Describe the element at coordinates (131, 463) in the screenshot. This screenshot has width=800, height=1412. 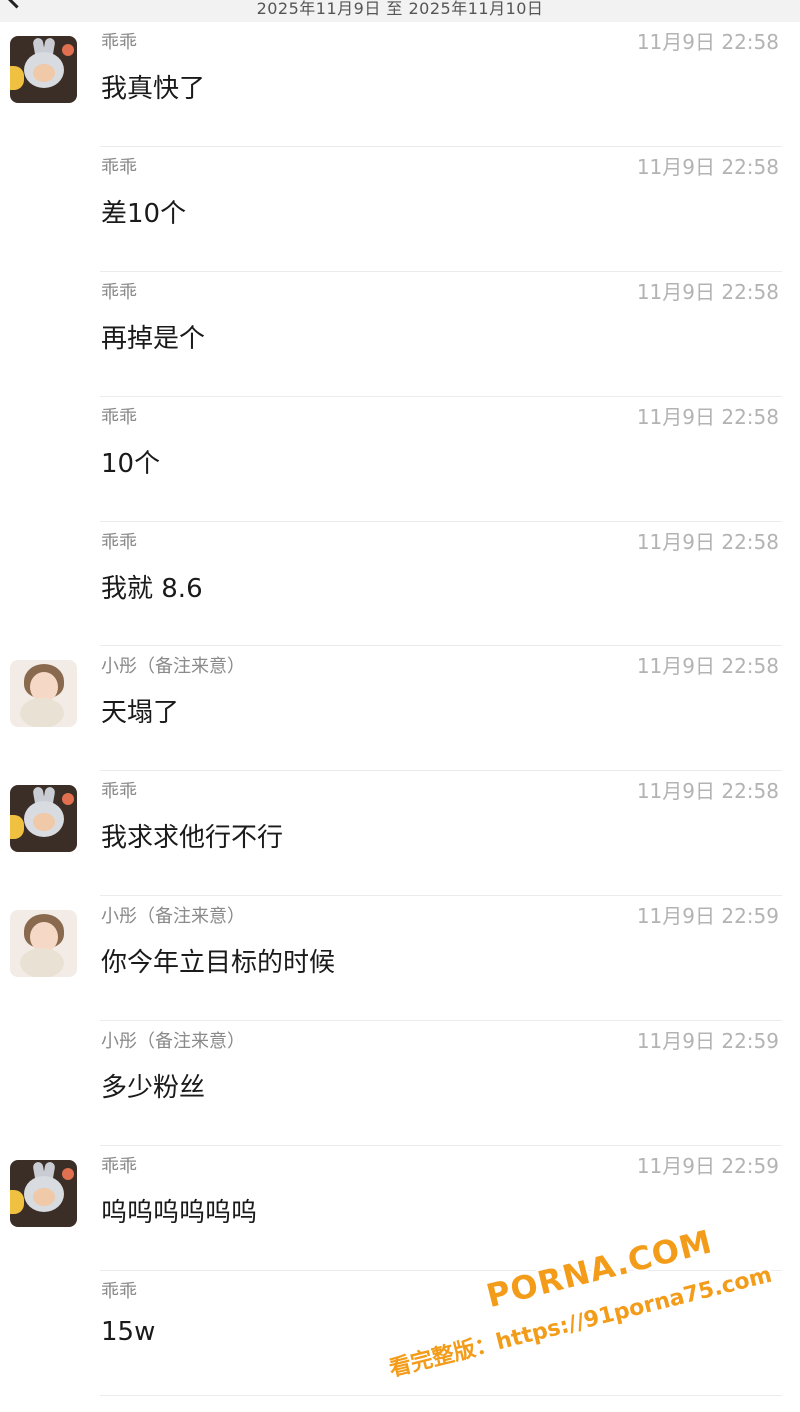
I see `message-text: 10个` at that location.